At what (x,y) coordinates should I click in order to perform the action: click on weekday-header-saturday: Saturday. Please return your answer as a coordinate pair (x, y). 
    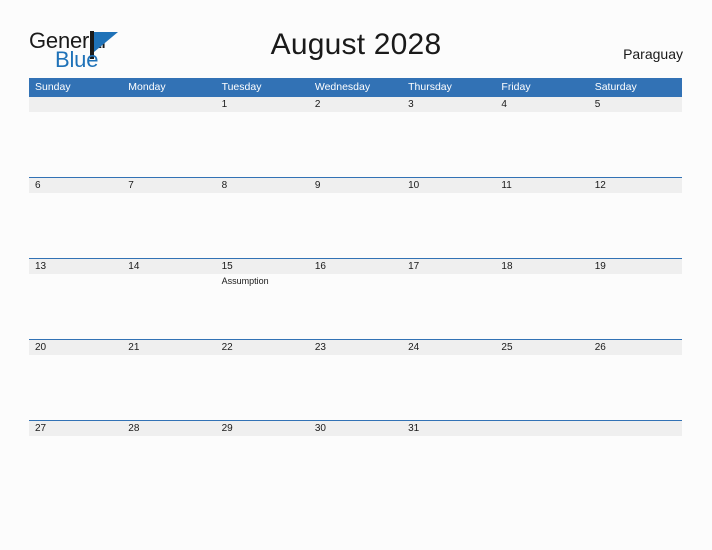
    Looking at the image, I should click on (615, 87).